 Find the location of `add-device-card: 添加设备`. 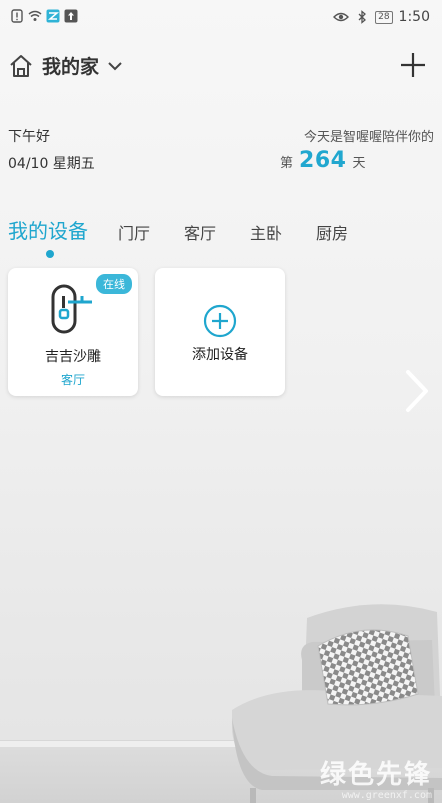

add-device-card: 添加设备 is located at coordinates (220, 332).